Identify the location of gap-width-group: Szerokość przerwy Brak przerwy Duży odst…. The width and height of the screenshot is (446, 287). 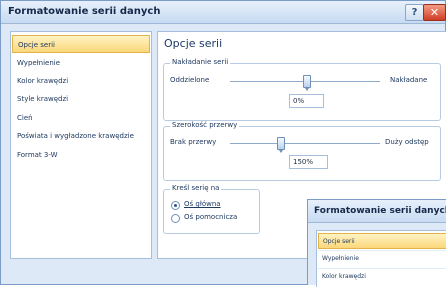
(302, 151).